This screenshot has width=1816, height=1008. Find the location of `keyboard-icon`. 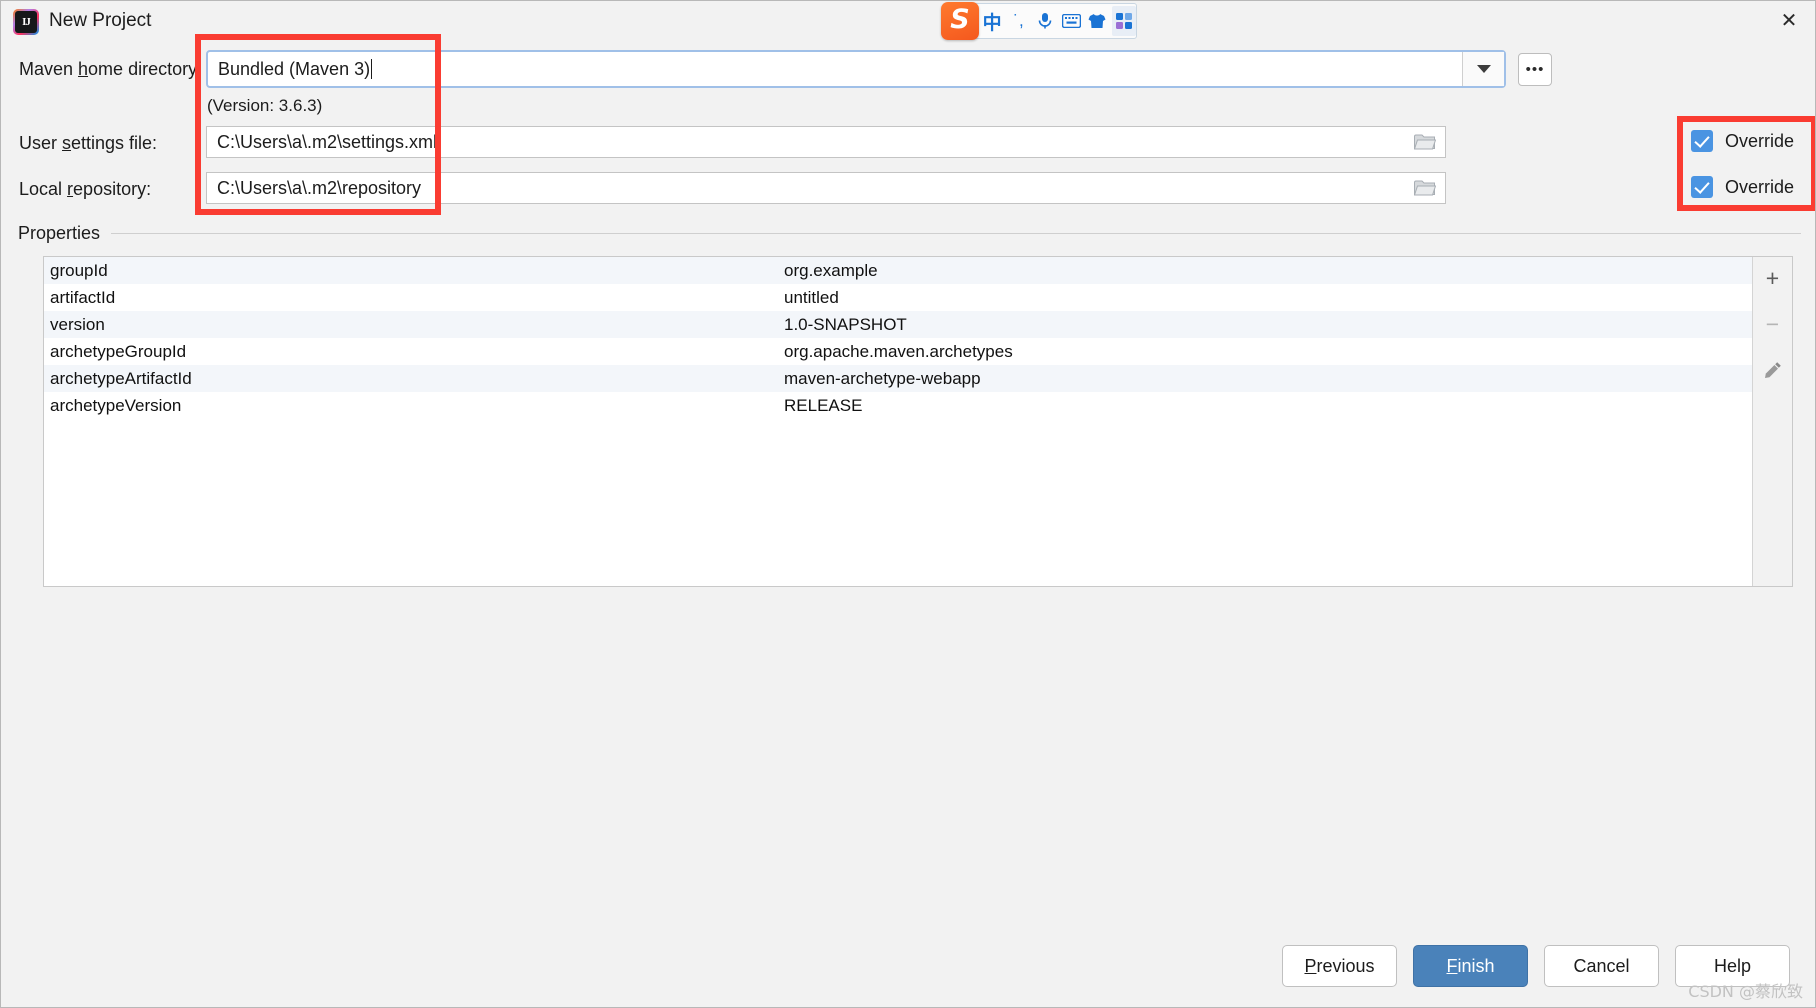

keyboard-icon is located at coordinates (1071, 21).